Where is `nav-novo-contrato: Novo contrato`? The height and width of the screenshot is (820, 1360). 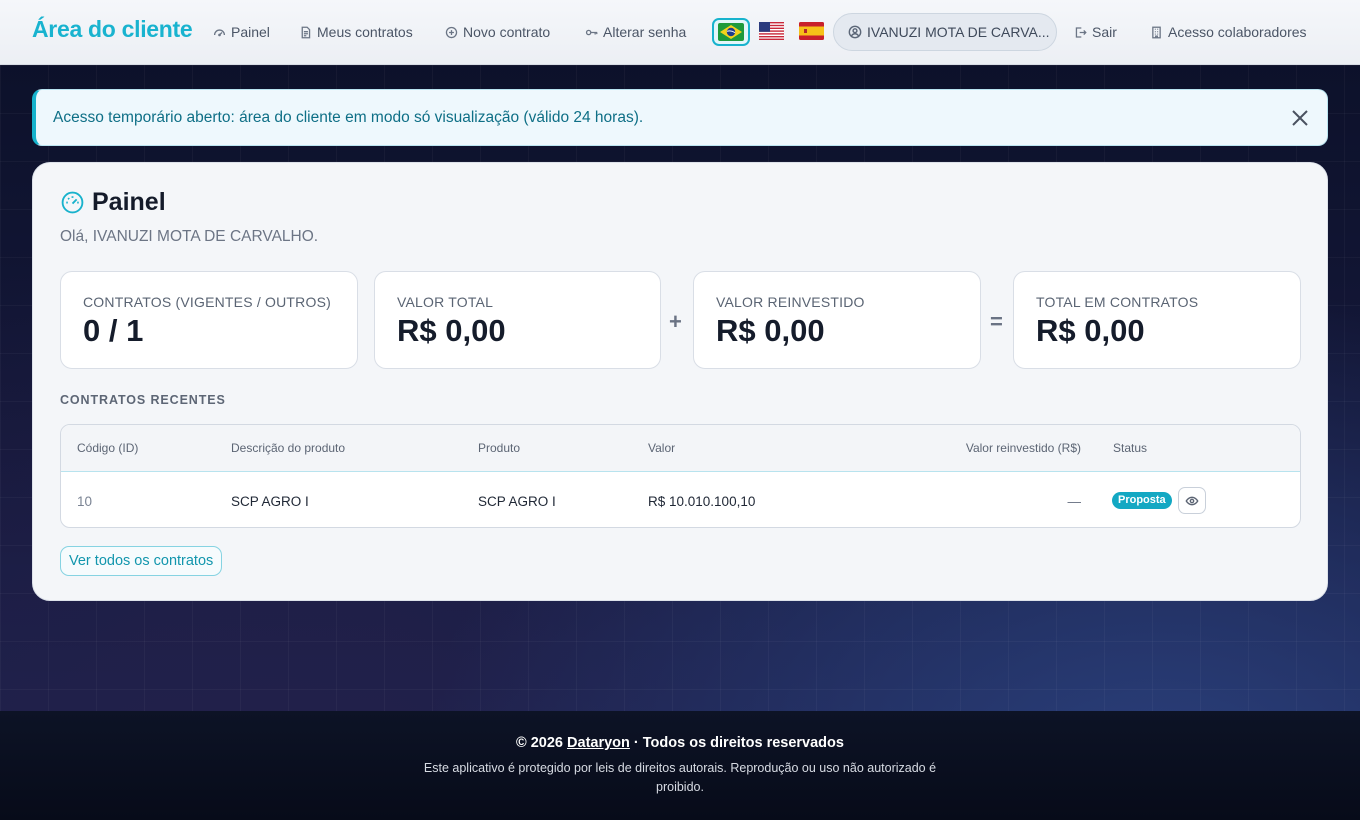
nav-novo-contrato: Novo contrato is located at coordinates (497, 32).